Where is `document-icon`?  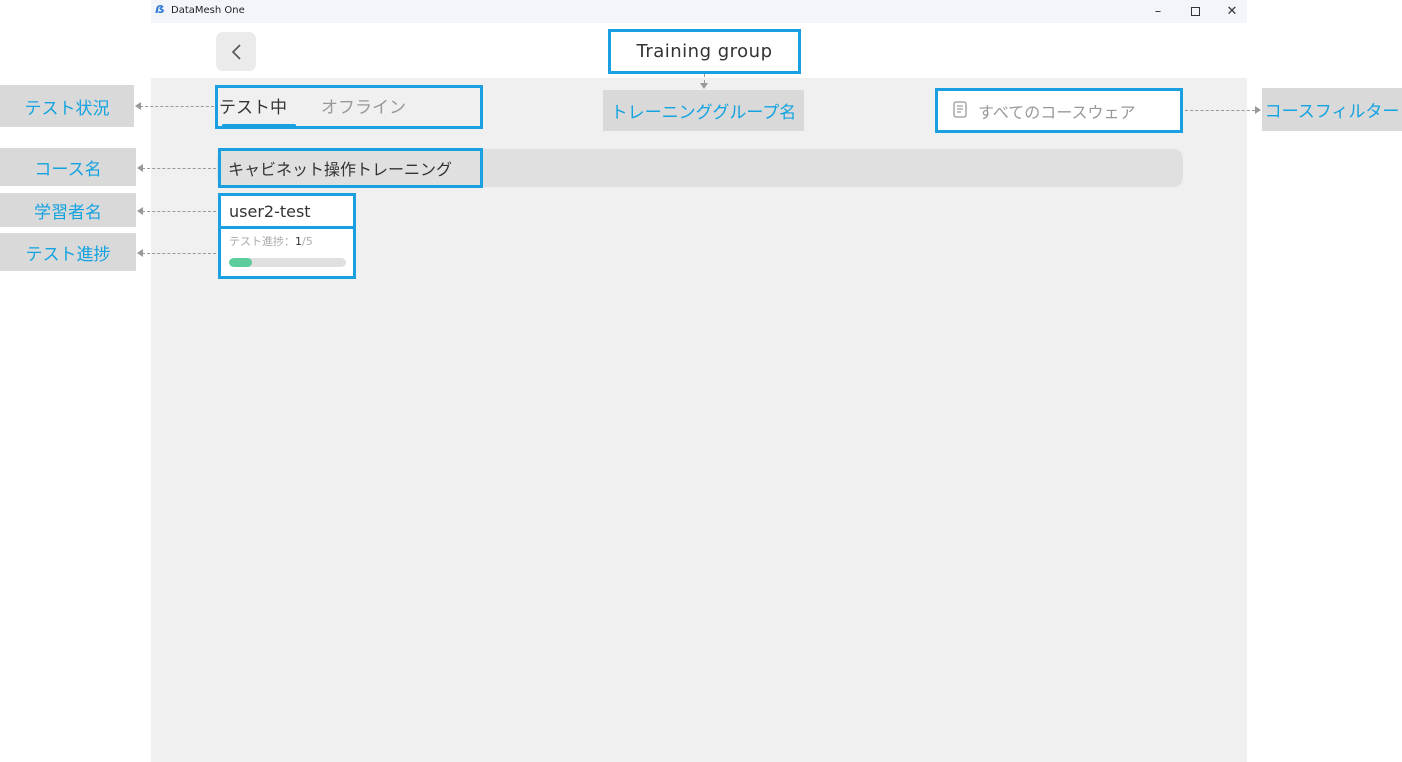 document-icon is located at coordinates (960, 109).